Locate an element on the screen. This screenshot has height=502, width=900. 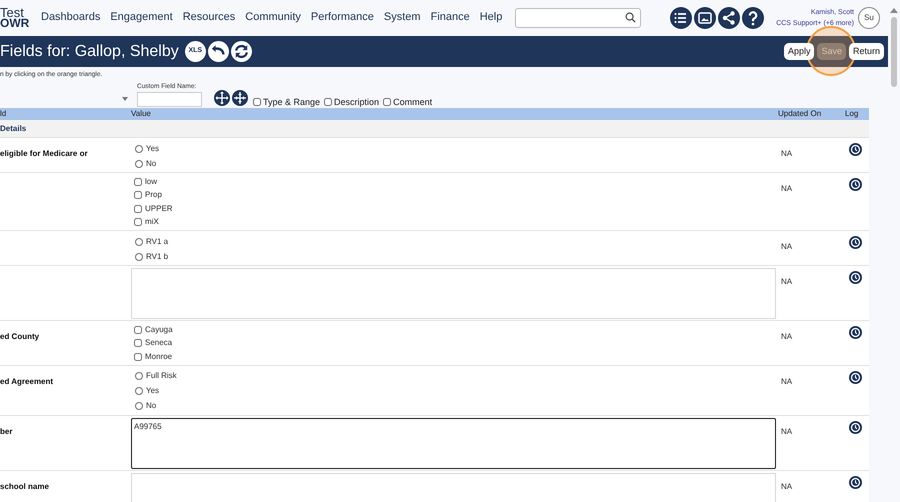
picture-icon is located at coordinates (705, 17).